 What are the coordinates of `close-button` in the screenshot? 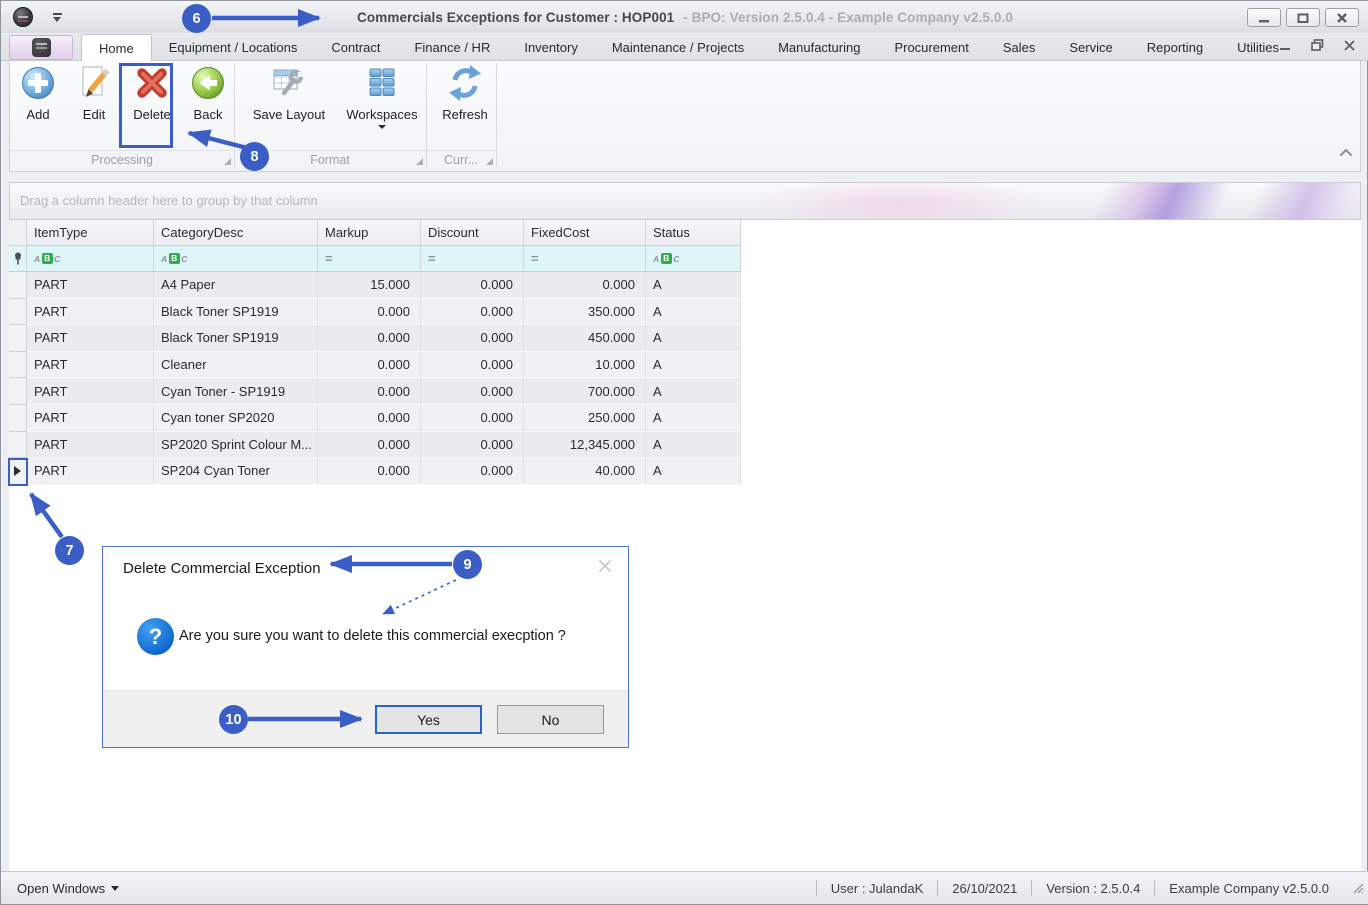 It's located at (1342, 17).